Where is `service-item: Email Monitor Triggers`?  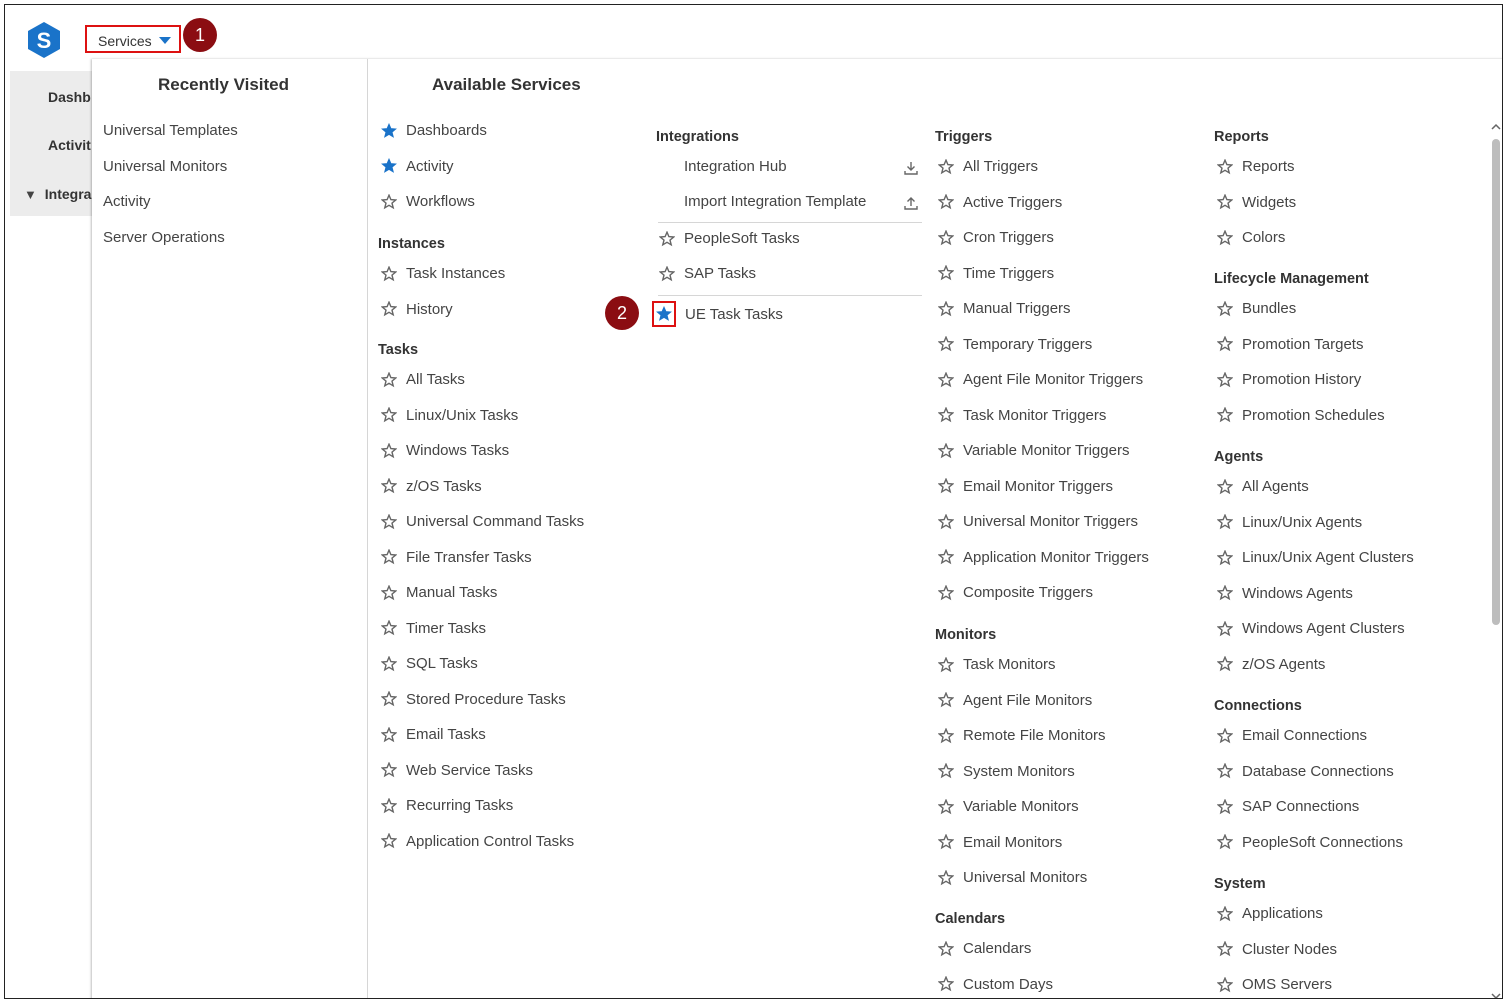 service-item: Email Monitor Triggers is located at coordinates (1025, 486).